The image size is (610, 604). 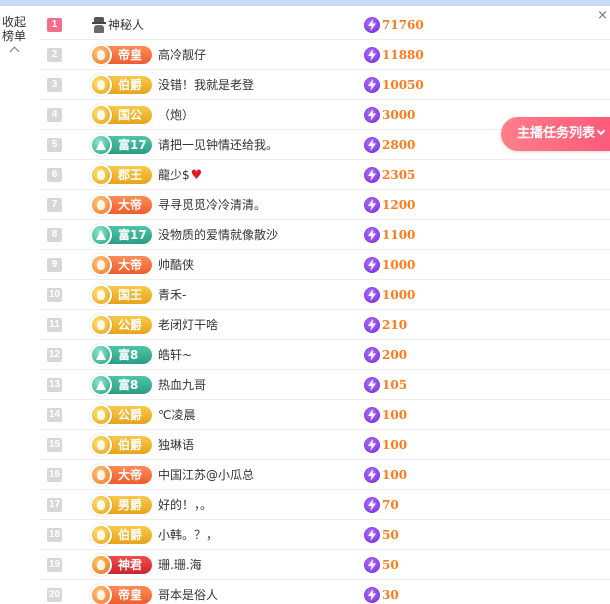 I want to click on rank-row: 8 富17 没物质的爱情就像散沙 1100, so click(x=325, y=235).